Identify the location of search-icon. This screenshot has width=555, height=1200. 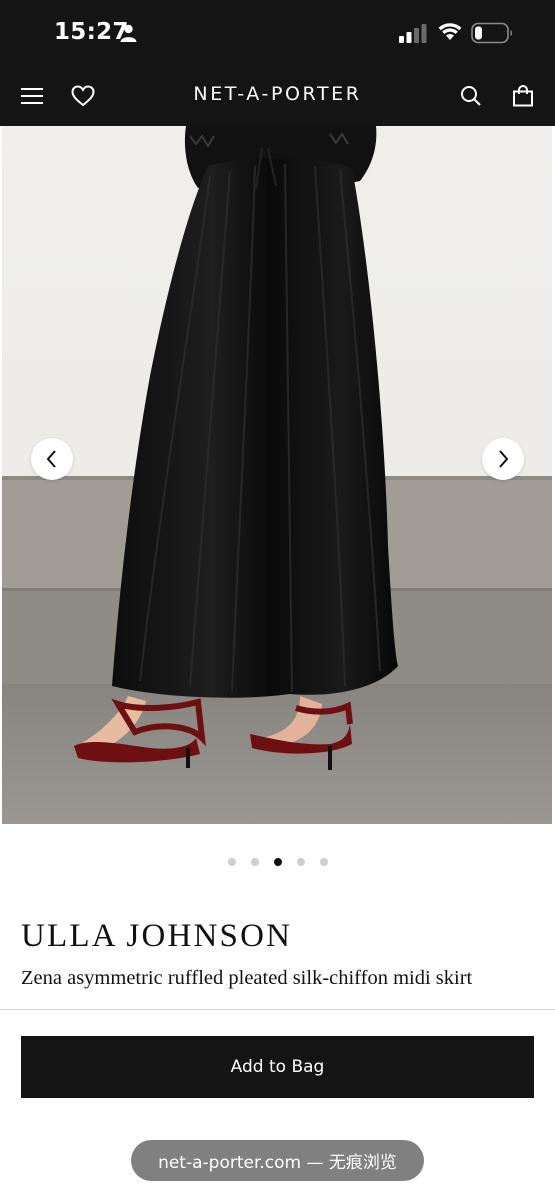
(471, 96).